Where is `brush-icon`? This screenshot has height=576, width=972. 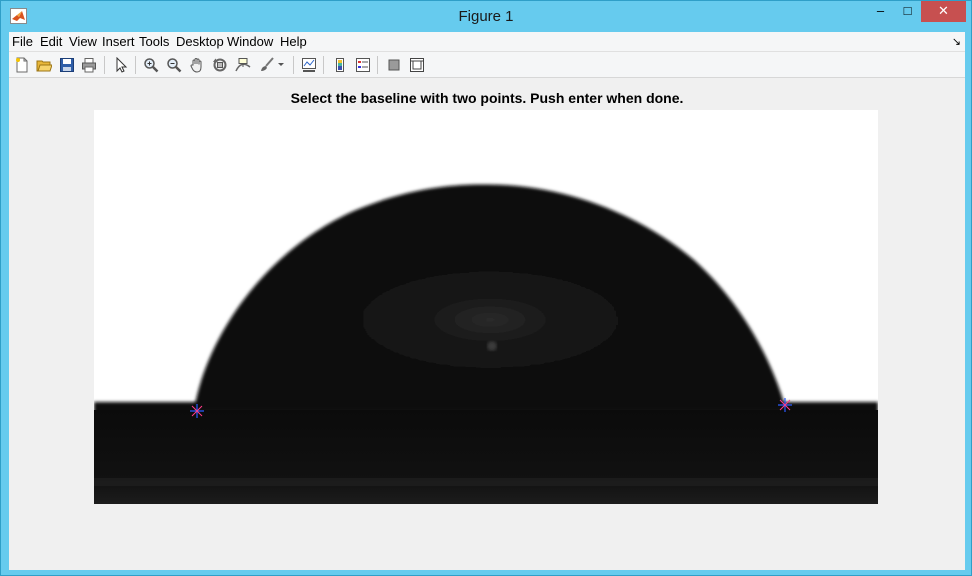 brush-icon is located at coordinates (267, 65).